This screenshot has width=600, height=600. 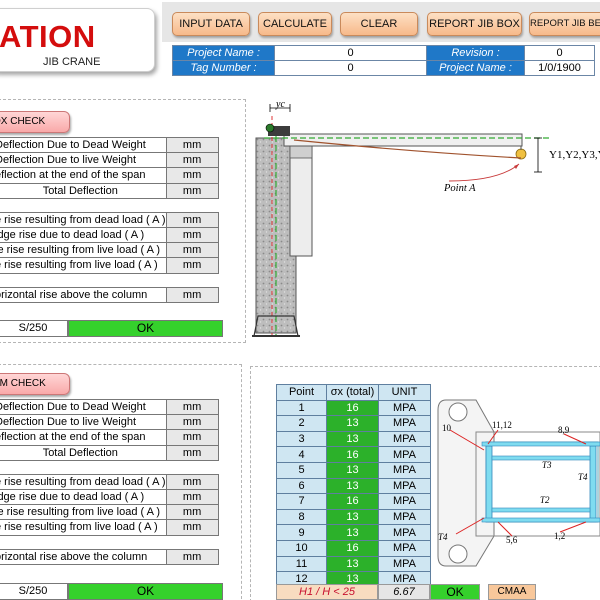 I want to click on box-live-weight-label: Deflection Due to live Weight, so click(x=83, y=160).